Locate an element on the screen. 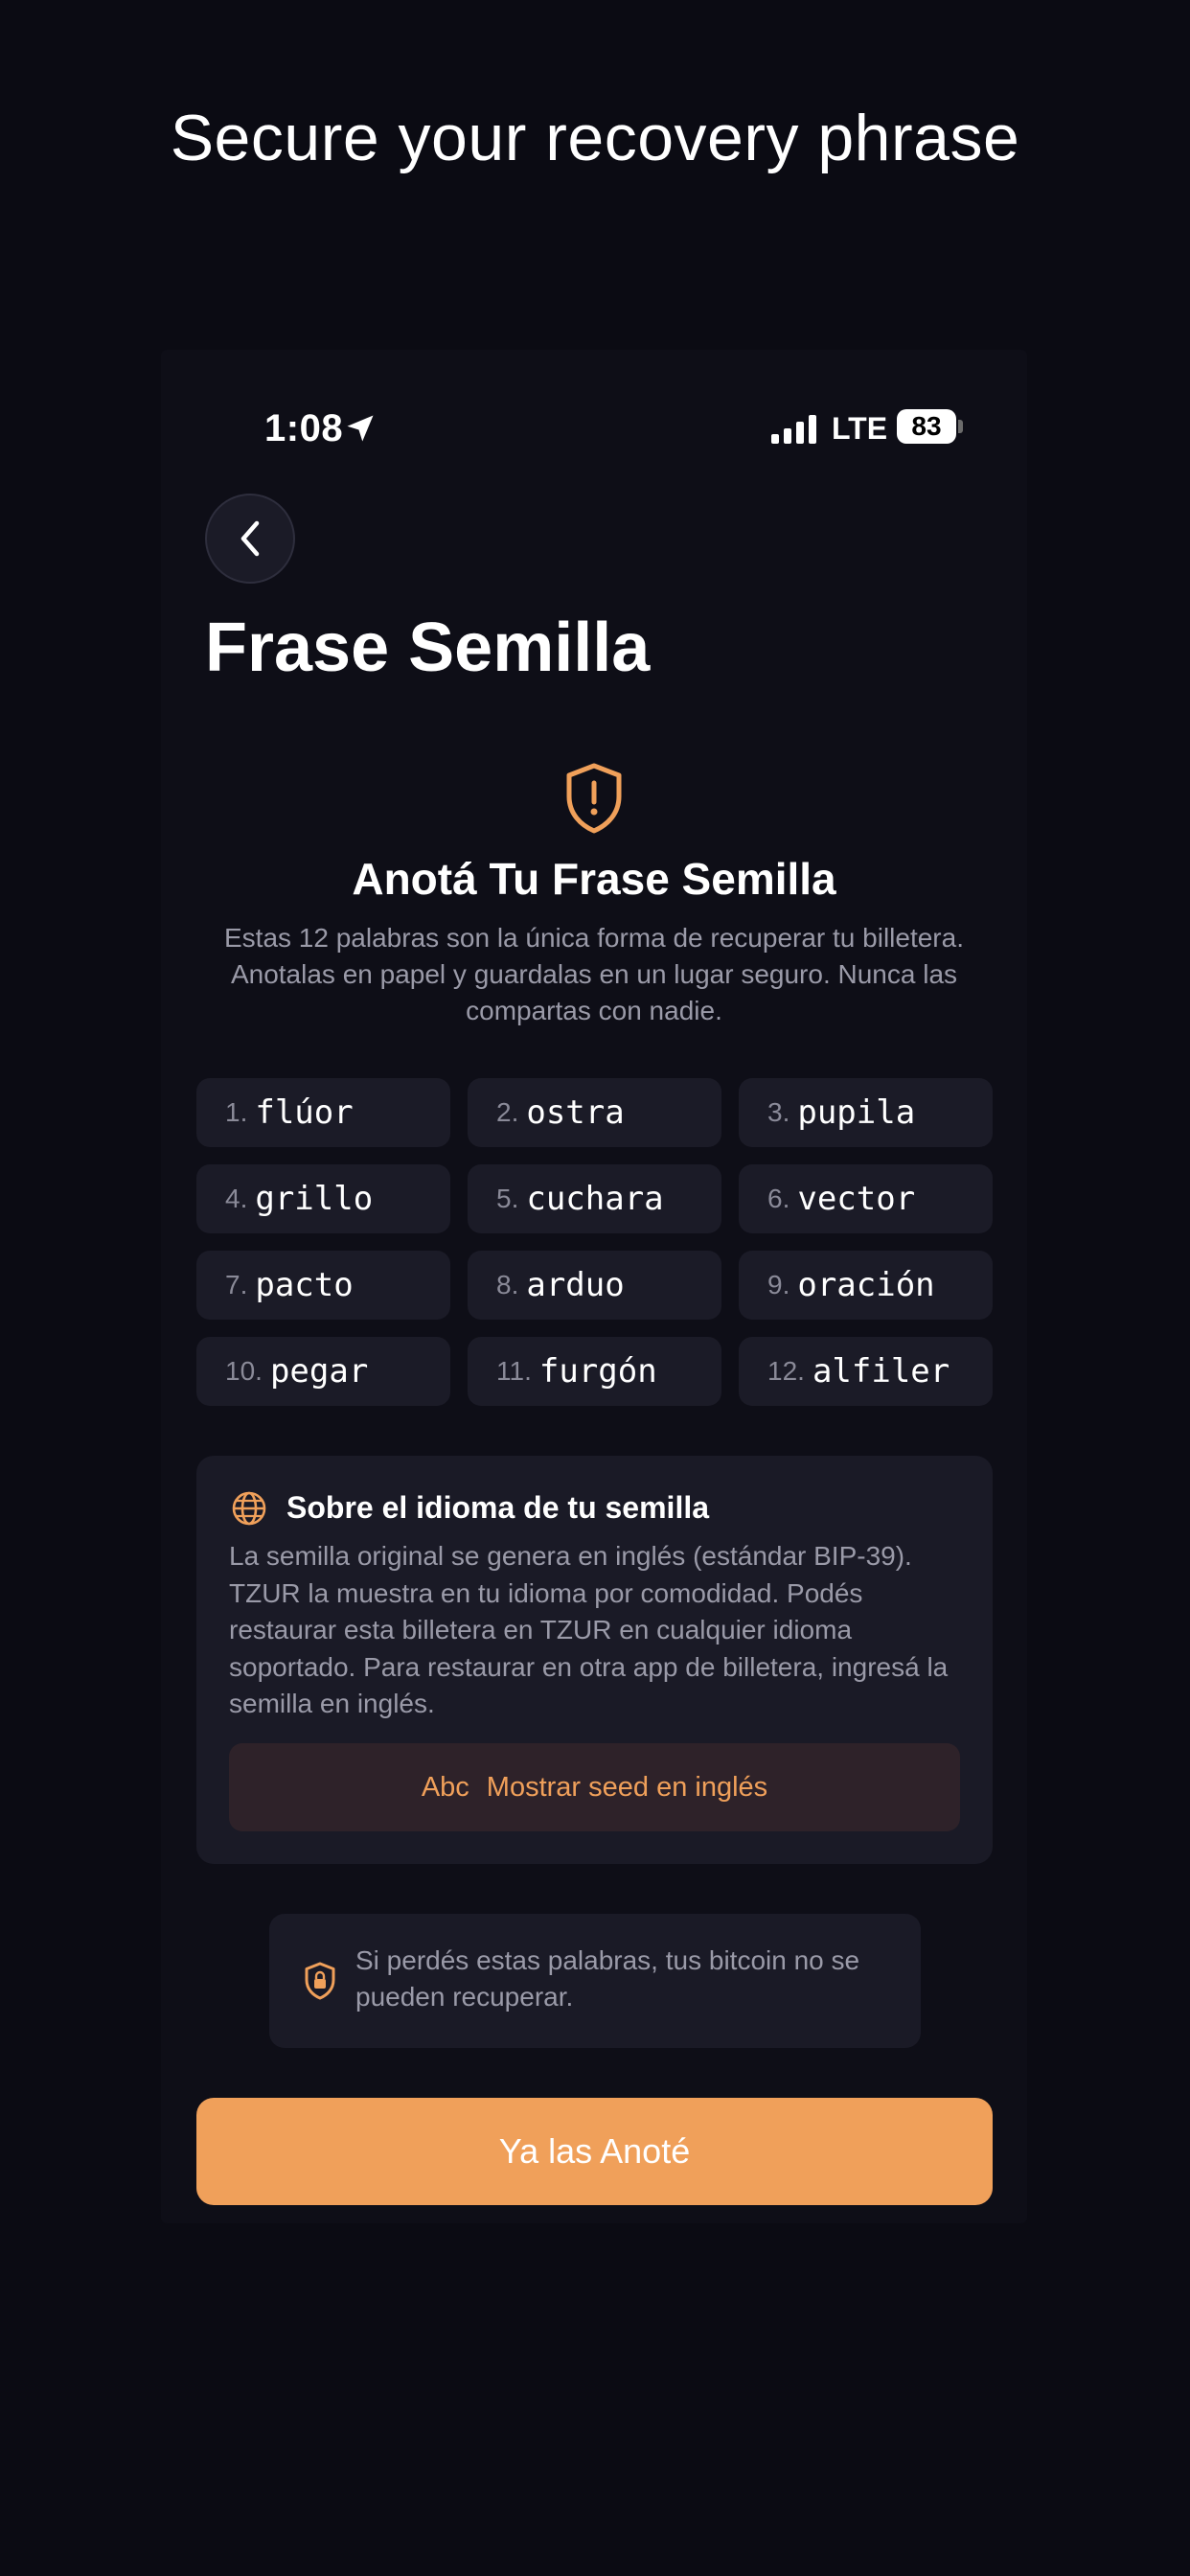 This screenshot has width=1190, height=2576. seed-word: flúor is located at coordinates (304, 1112).